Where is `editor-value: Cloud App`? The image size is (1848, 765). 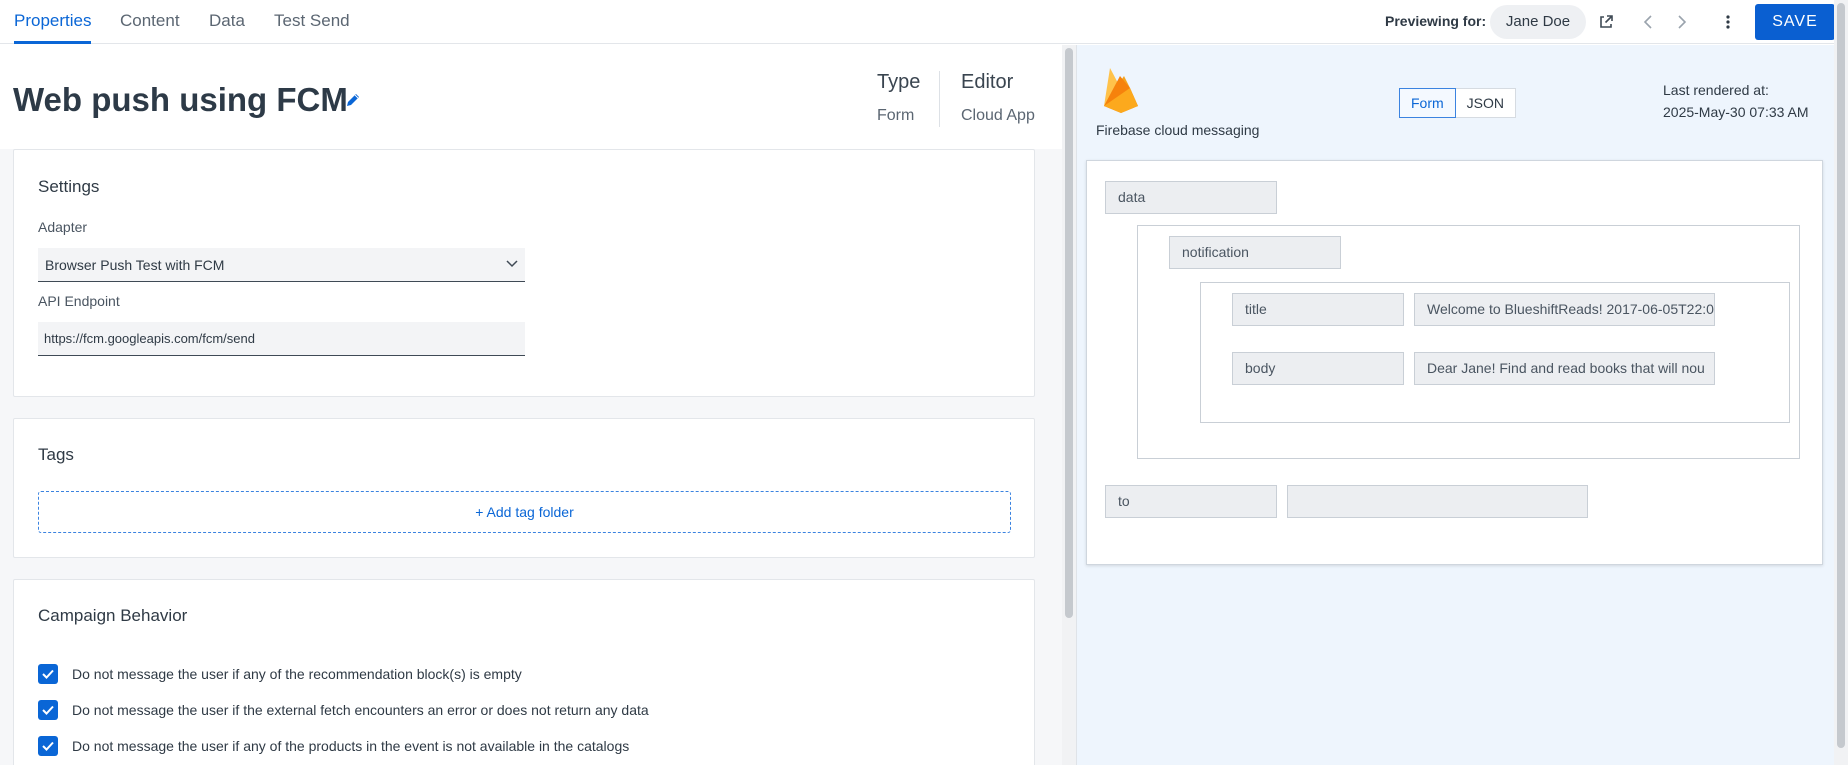 editor-value: Cloud App is located at coordinates (998, 115).